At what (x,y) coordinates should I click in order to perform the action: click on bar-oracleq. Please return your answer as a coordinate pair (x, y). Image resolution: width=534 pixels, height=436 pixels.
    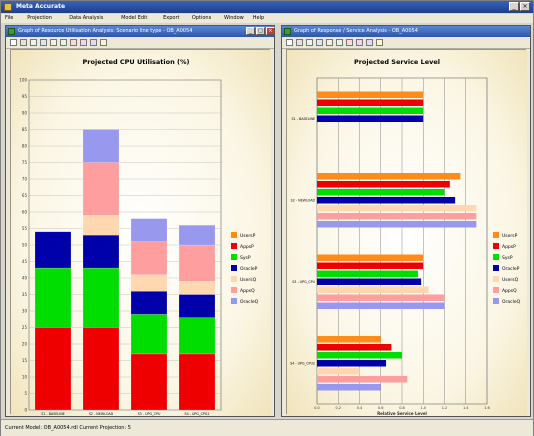
    Looking at the image, I should click on (349, 387).